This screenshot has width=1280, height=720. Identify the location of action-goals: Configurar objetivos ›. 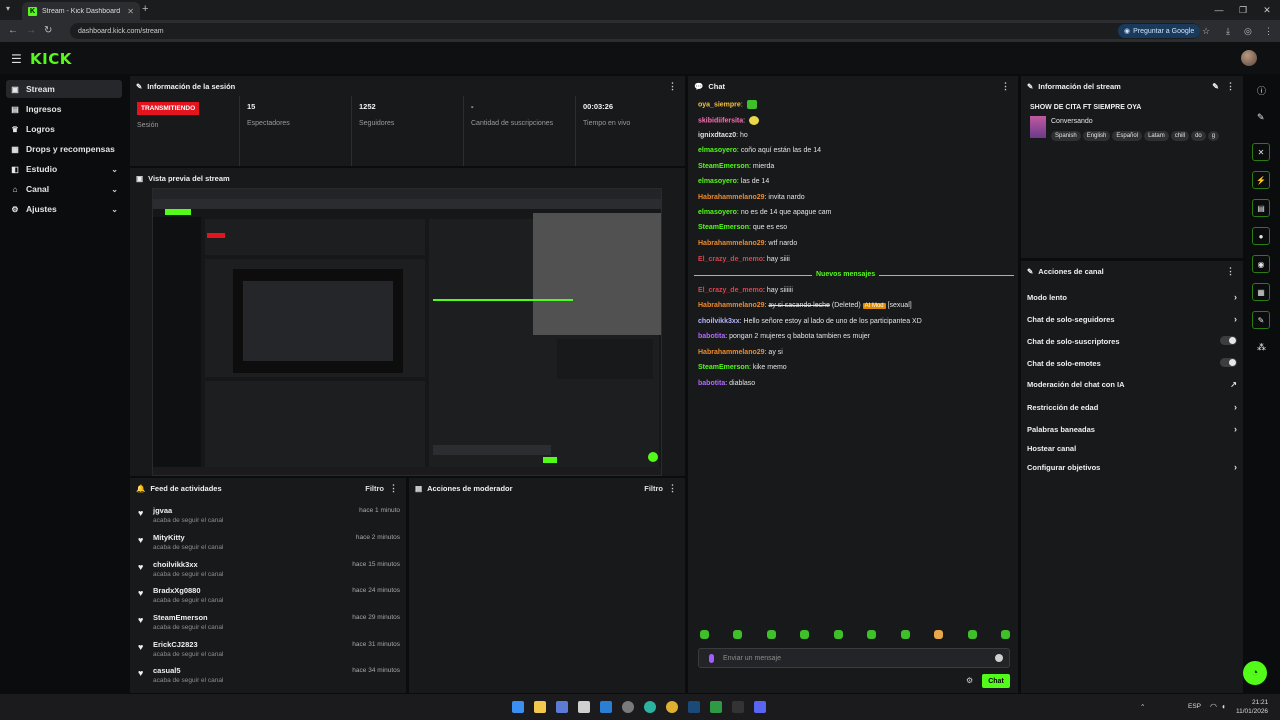
(1132, 467).